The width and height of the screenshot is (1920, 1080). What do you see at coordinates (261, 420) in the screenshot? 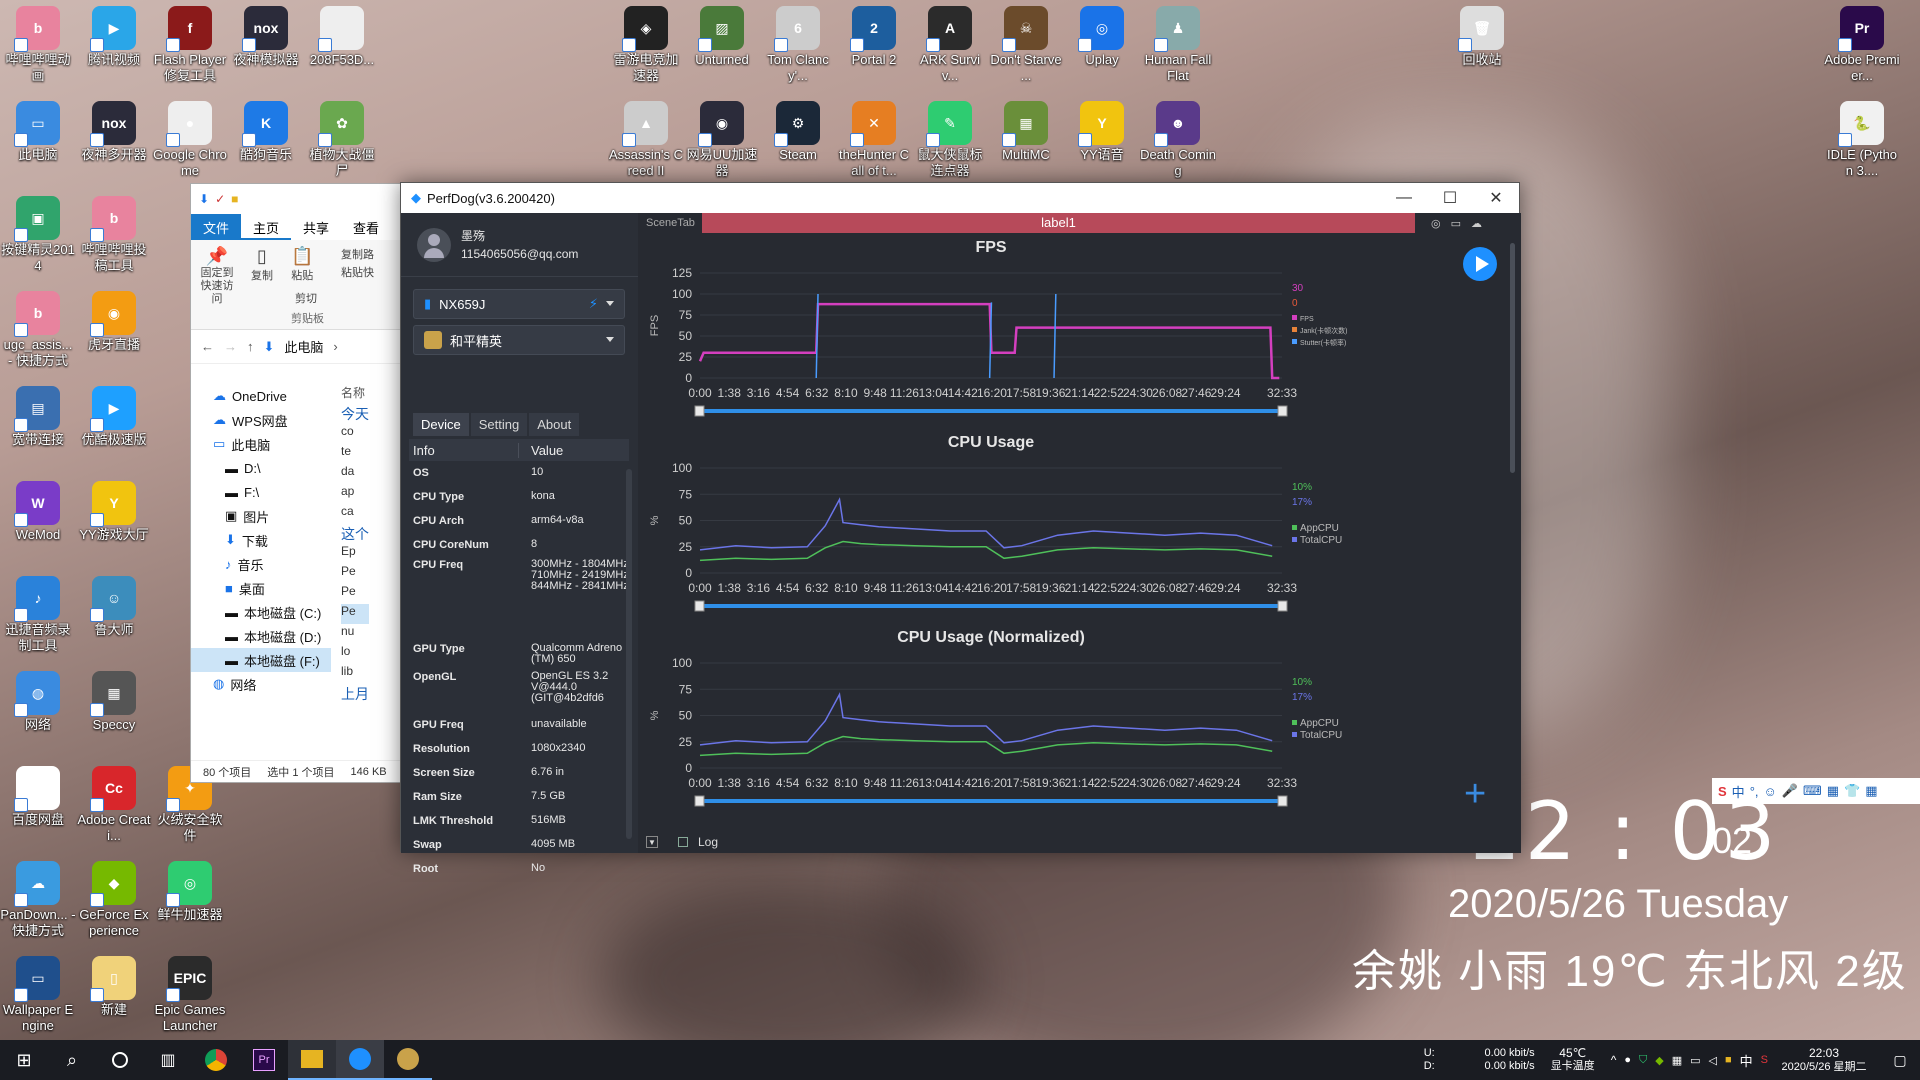
I see `tree-item-wps: ☁ WPS网盘` at bounding box center [261, 420].